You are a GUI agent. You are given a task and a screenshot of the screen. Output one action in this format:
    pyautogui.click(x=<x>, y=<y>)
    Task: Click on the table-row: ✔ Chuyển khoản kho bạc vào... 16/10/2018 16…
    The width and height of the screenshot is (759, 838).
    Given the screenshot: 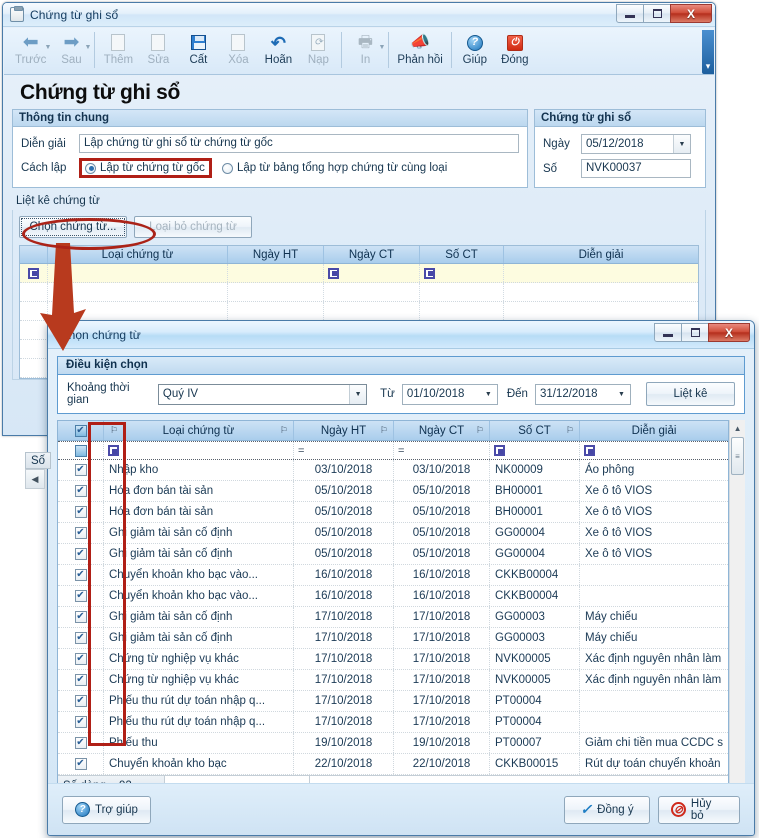 What is the action you would take?
    pyautogui.click(x=393, y=596)
    